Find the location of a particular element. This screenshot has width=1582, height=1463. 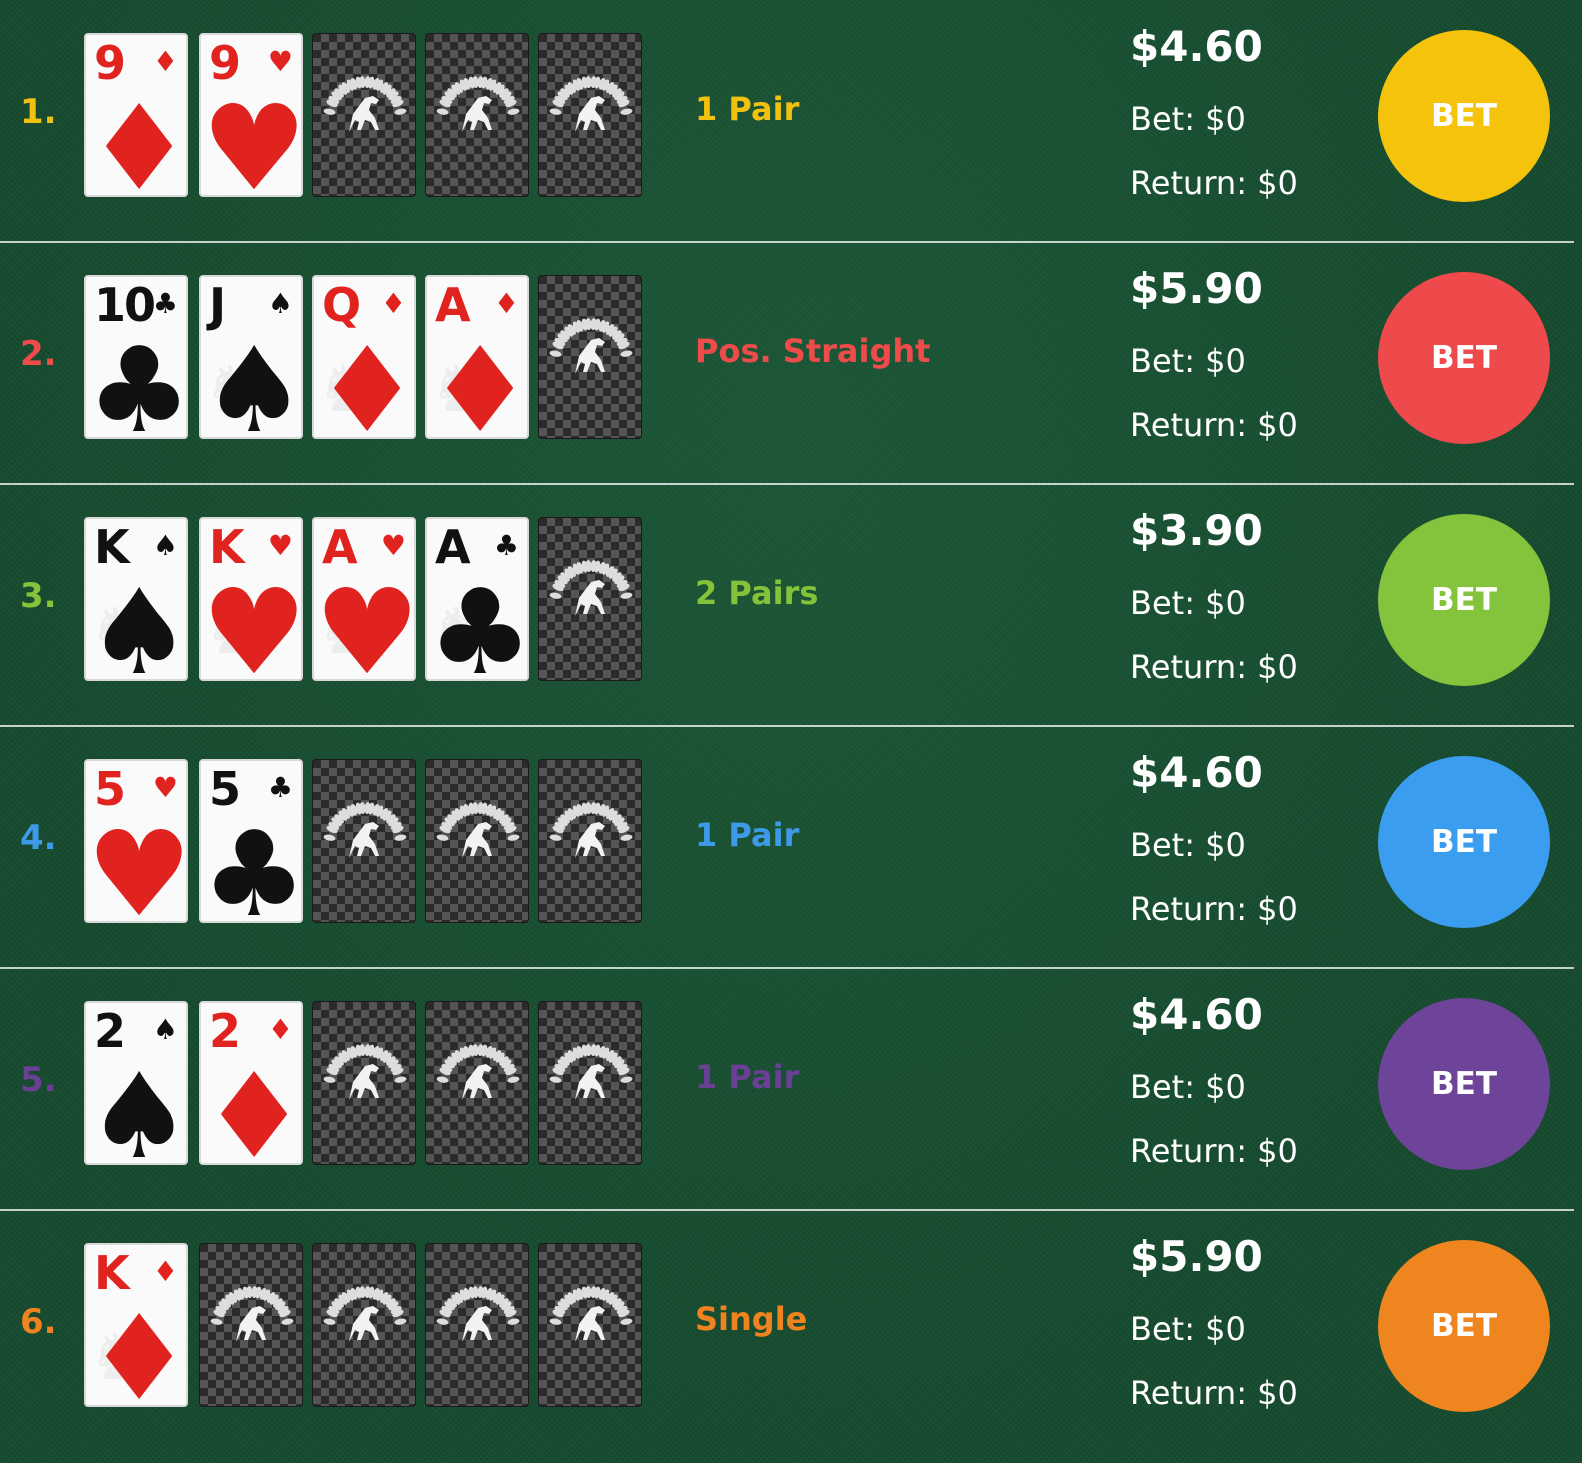

playing-card: 10 ♣ ♣ is located at coordinates (136, 357).